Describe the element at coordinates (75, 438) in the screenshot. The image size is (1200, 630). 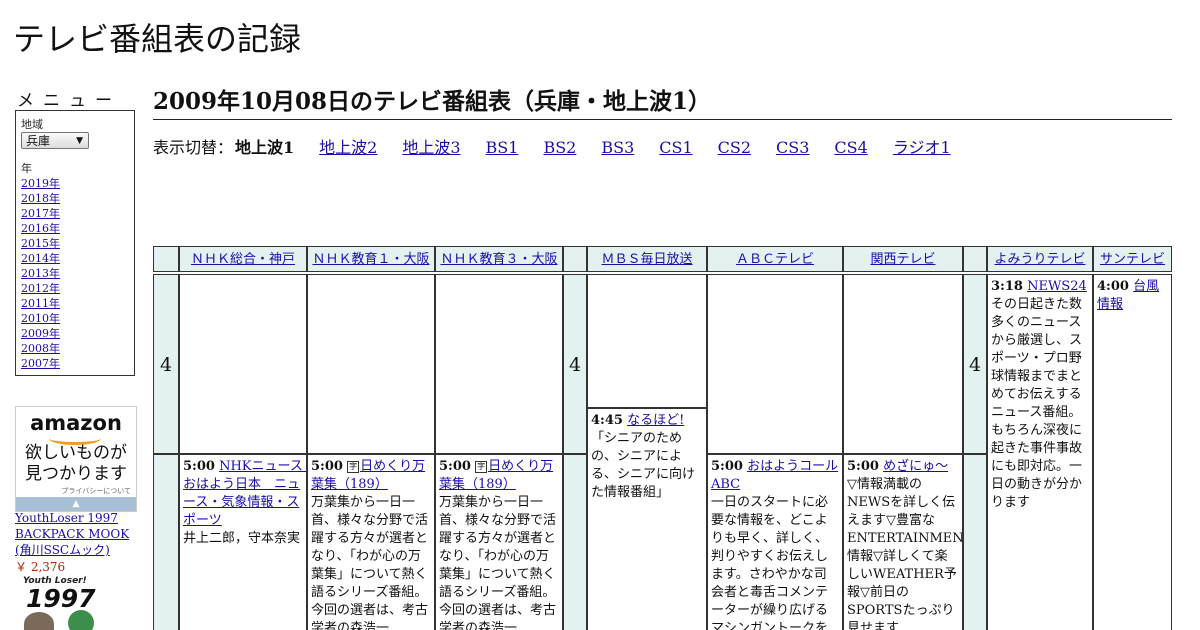
I see `amazon-smile-icon` at that location.